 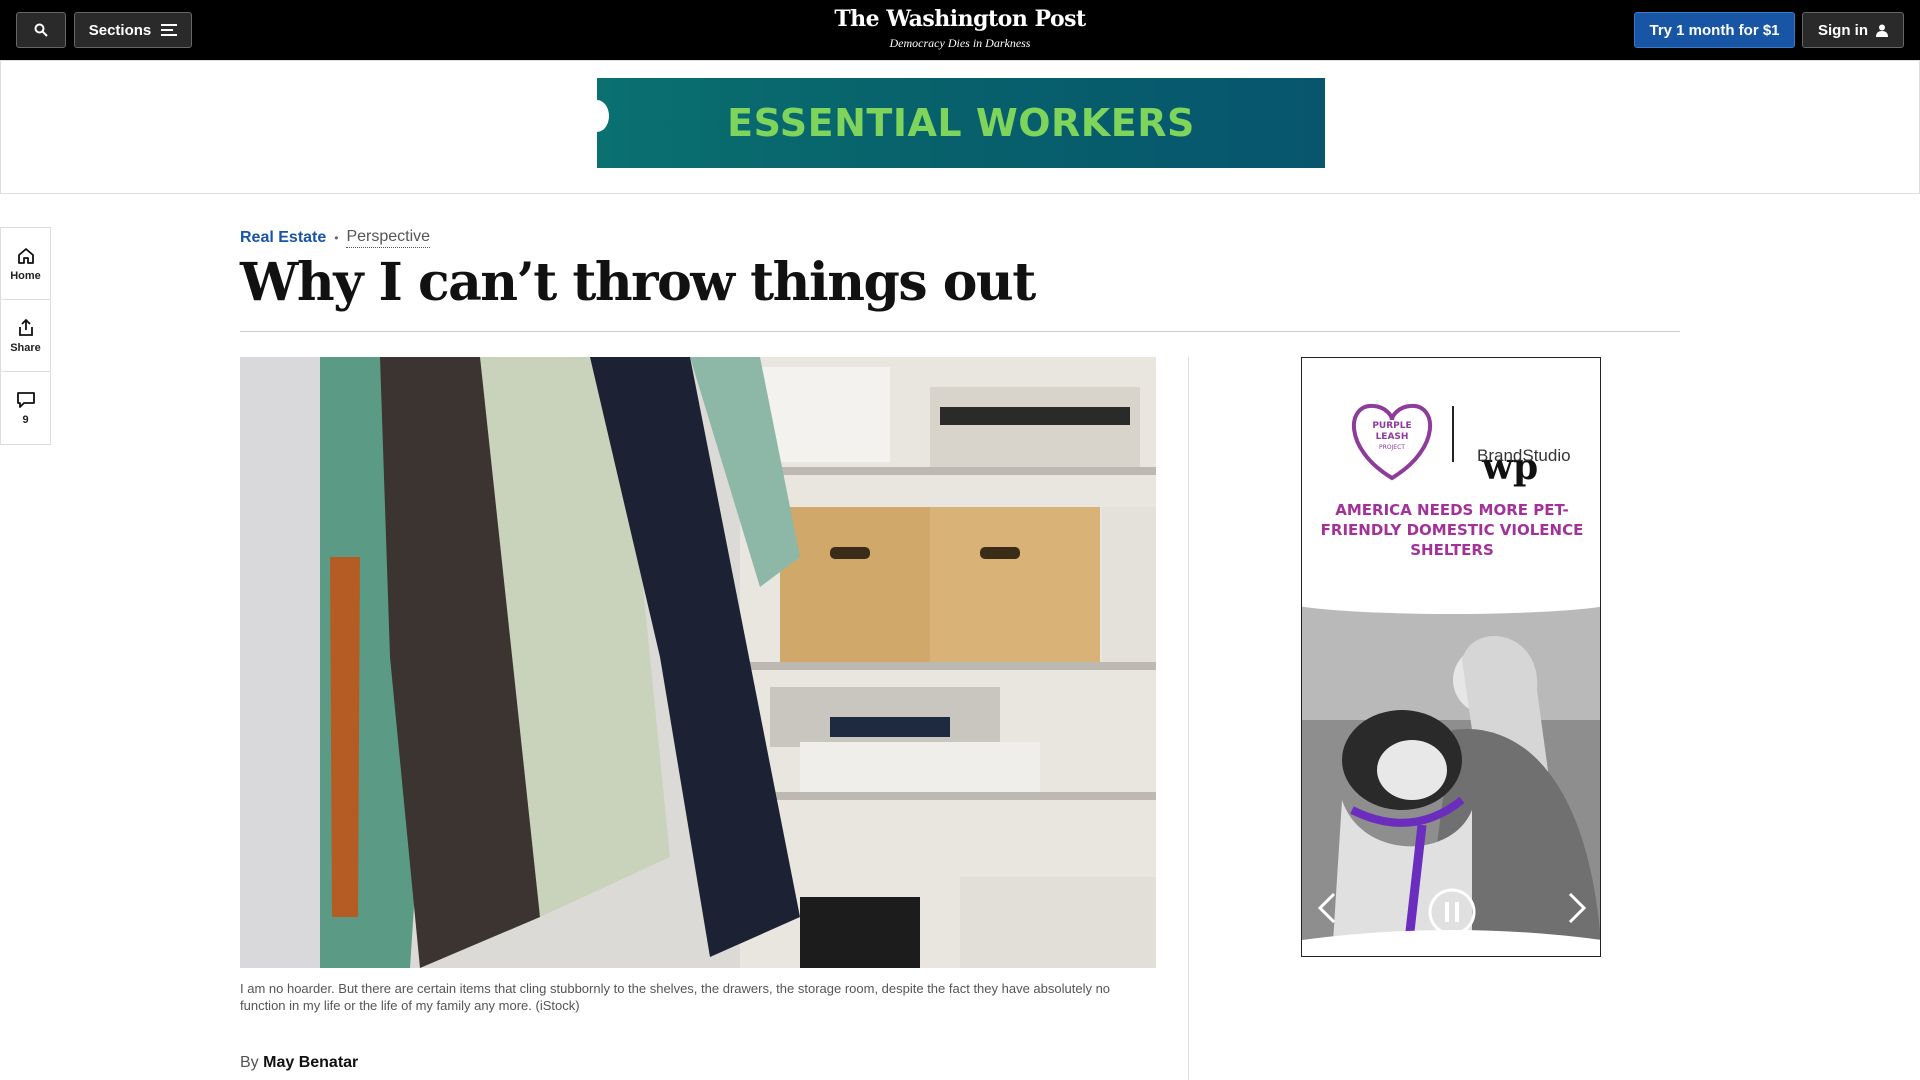 What do you see at coordinates (249, 1062) in the screenshot?
I see `byline-prefix: By` at bounding box center [249, 1062].